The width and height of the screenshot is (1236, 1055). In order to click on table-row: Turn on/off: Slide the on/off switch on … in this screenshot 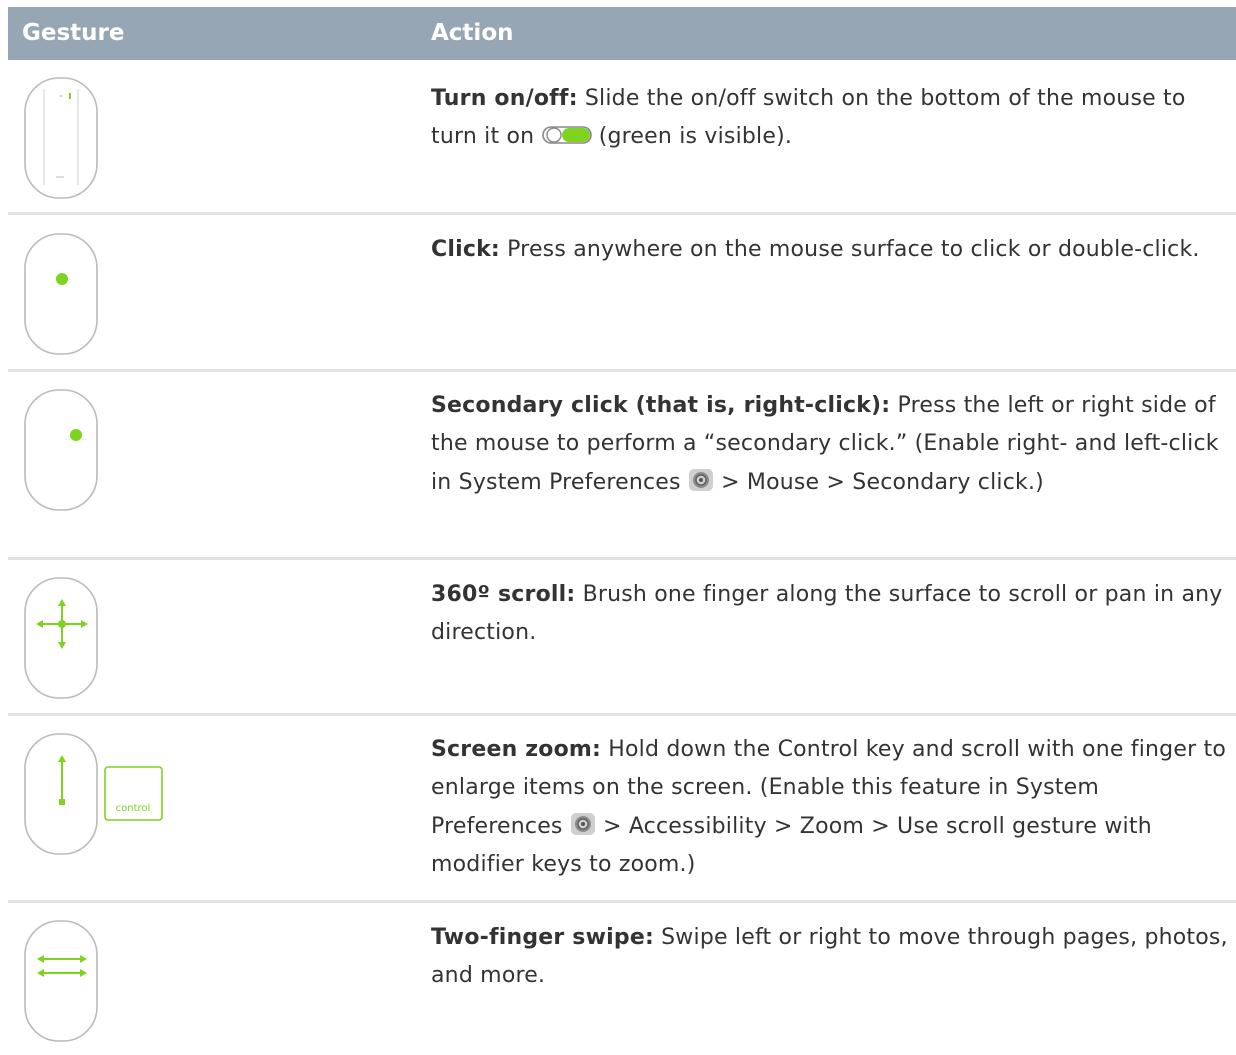, I will do `click(622, 137)`.